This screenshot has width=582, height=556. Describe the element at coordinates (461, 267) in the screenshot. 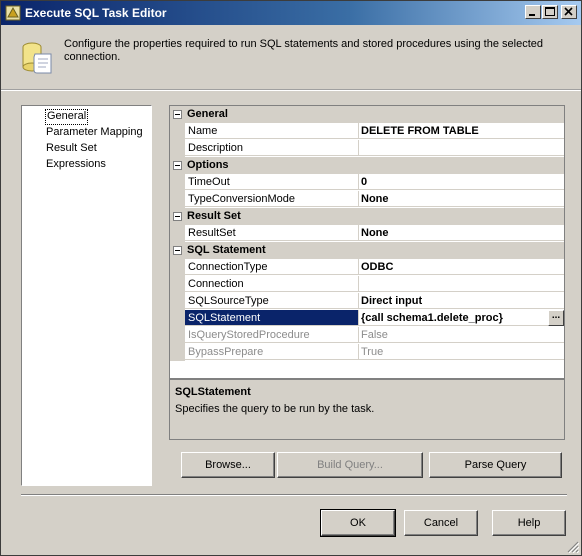

I see `property-value: ODBC` at that location.